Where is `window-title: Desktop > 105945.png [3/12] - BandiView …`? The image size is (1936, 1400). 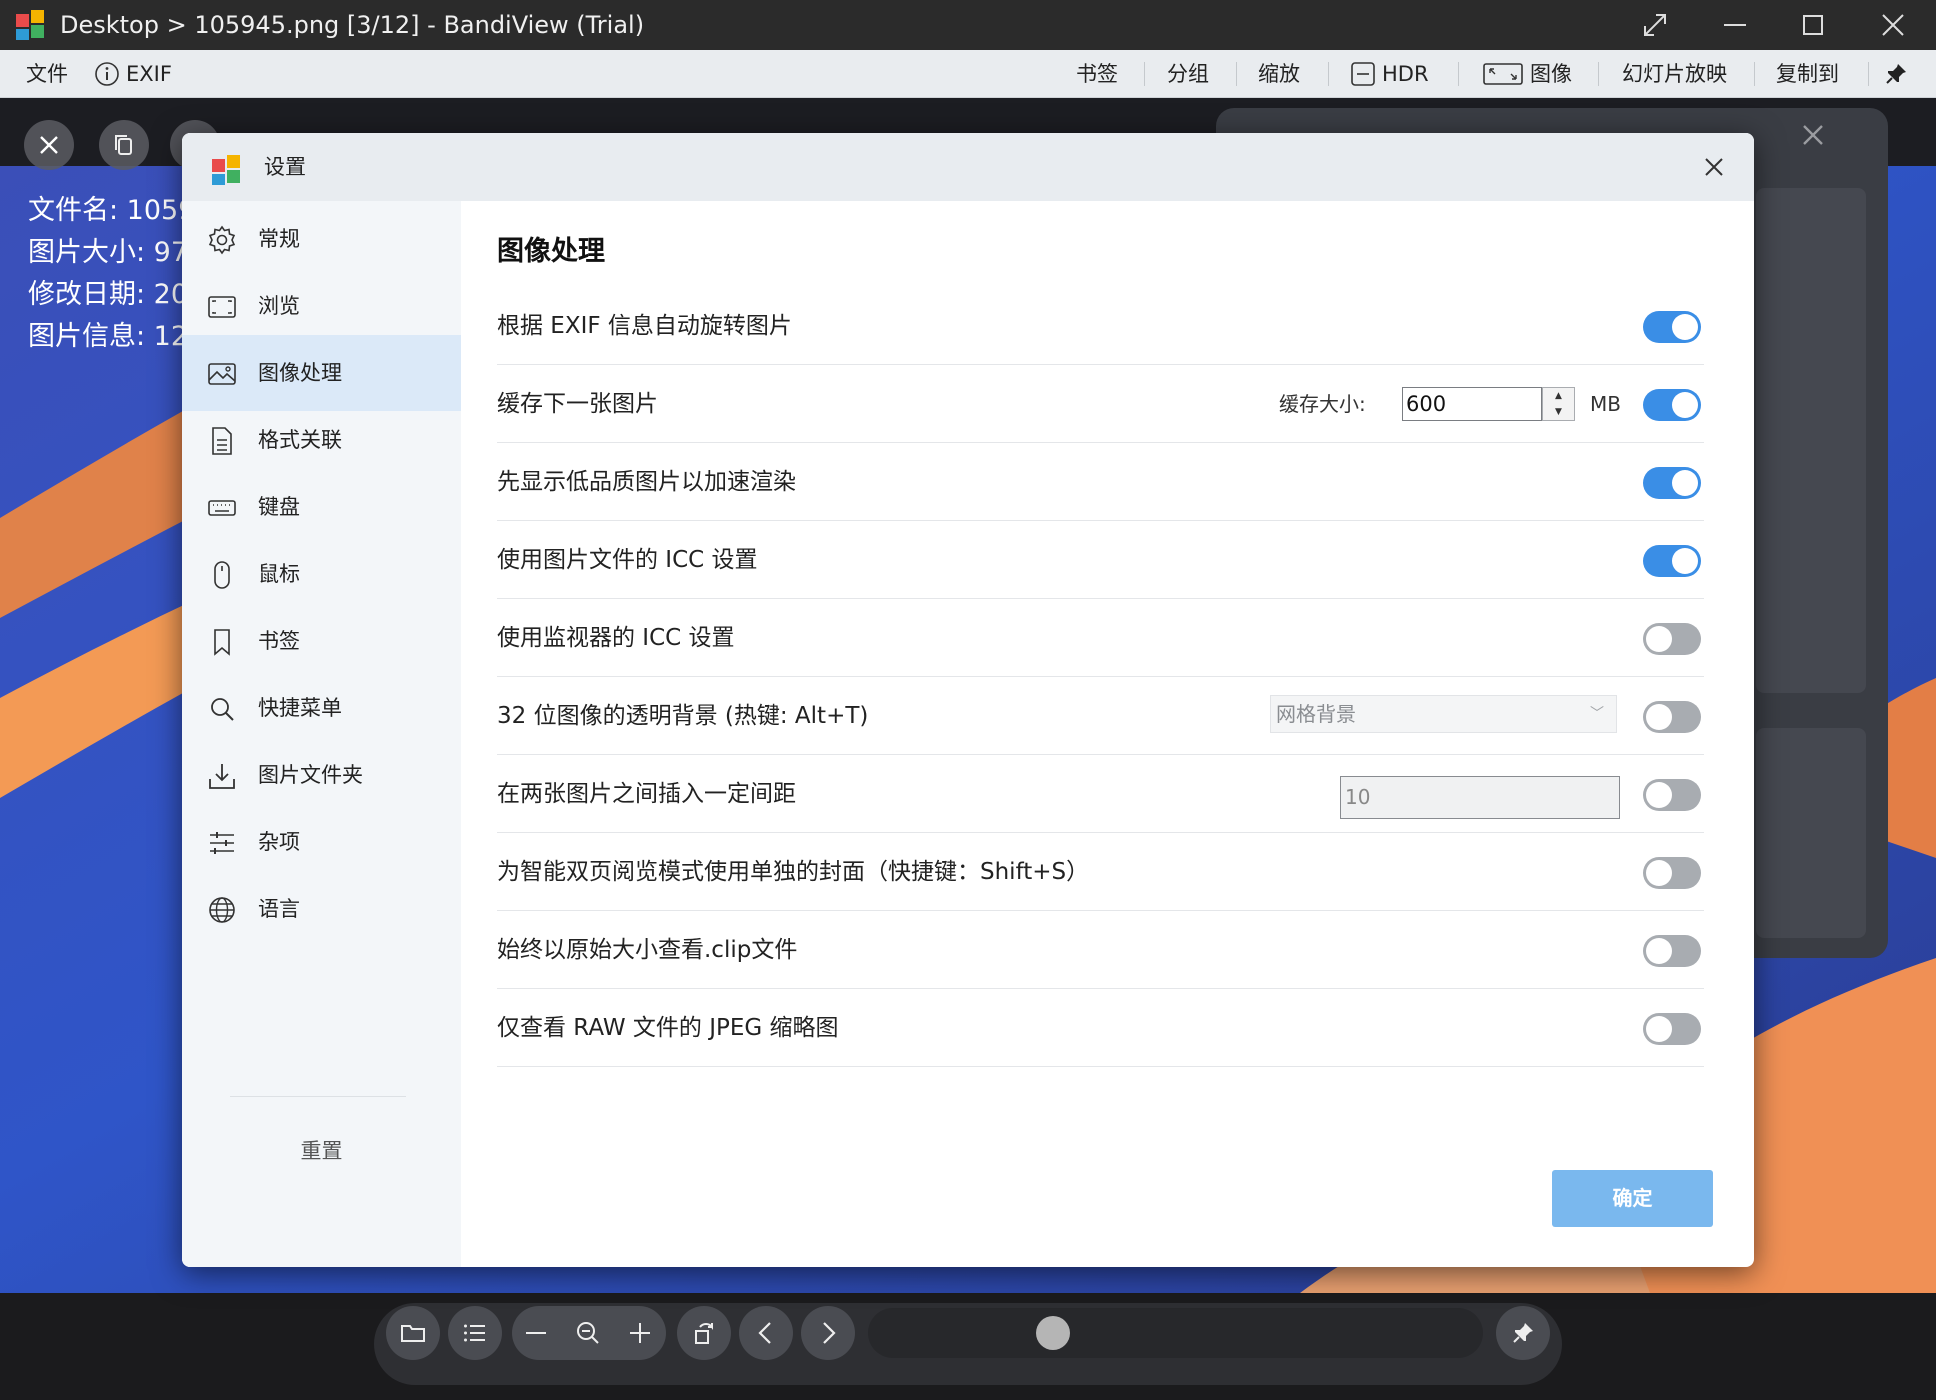 window-title: Desktop > 105945.png [3/12] - BandiView … is located at coordinates (352, 25).